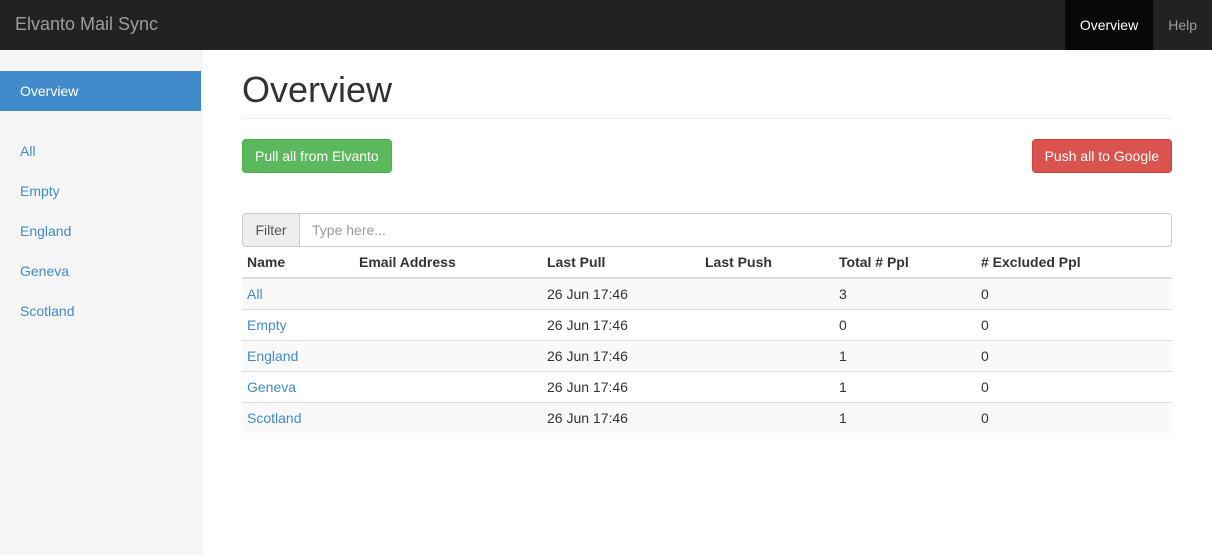  Describe the element at coordinates (707, 156) in the screenshot. I see `action-buttons: Pull all from Elvanto Push all to Google` at that location.